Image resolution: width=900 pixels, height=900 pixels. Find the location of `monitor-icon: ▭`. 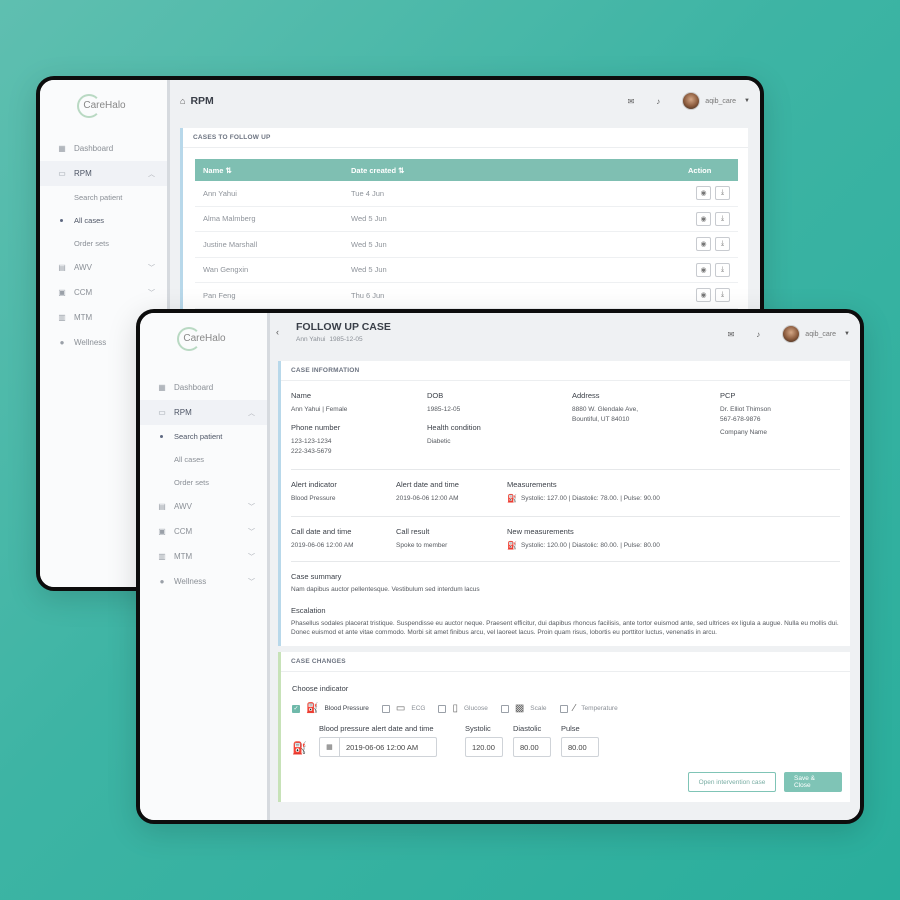

monitor-icon: ▭ is located at coordinates (62, 173).